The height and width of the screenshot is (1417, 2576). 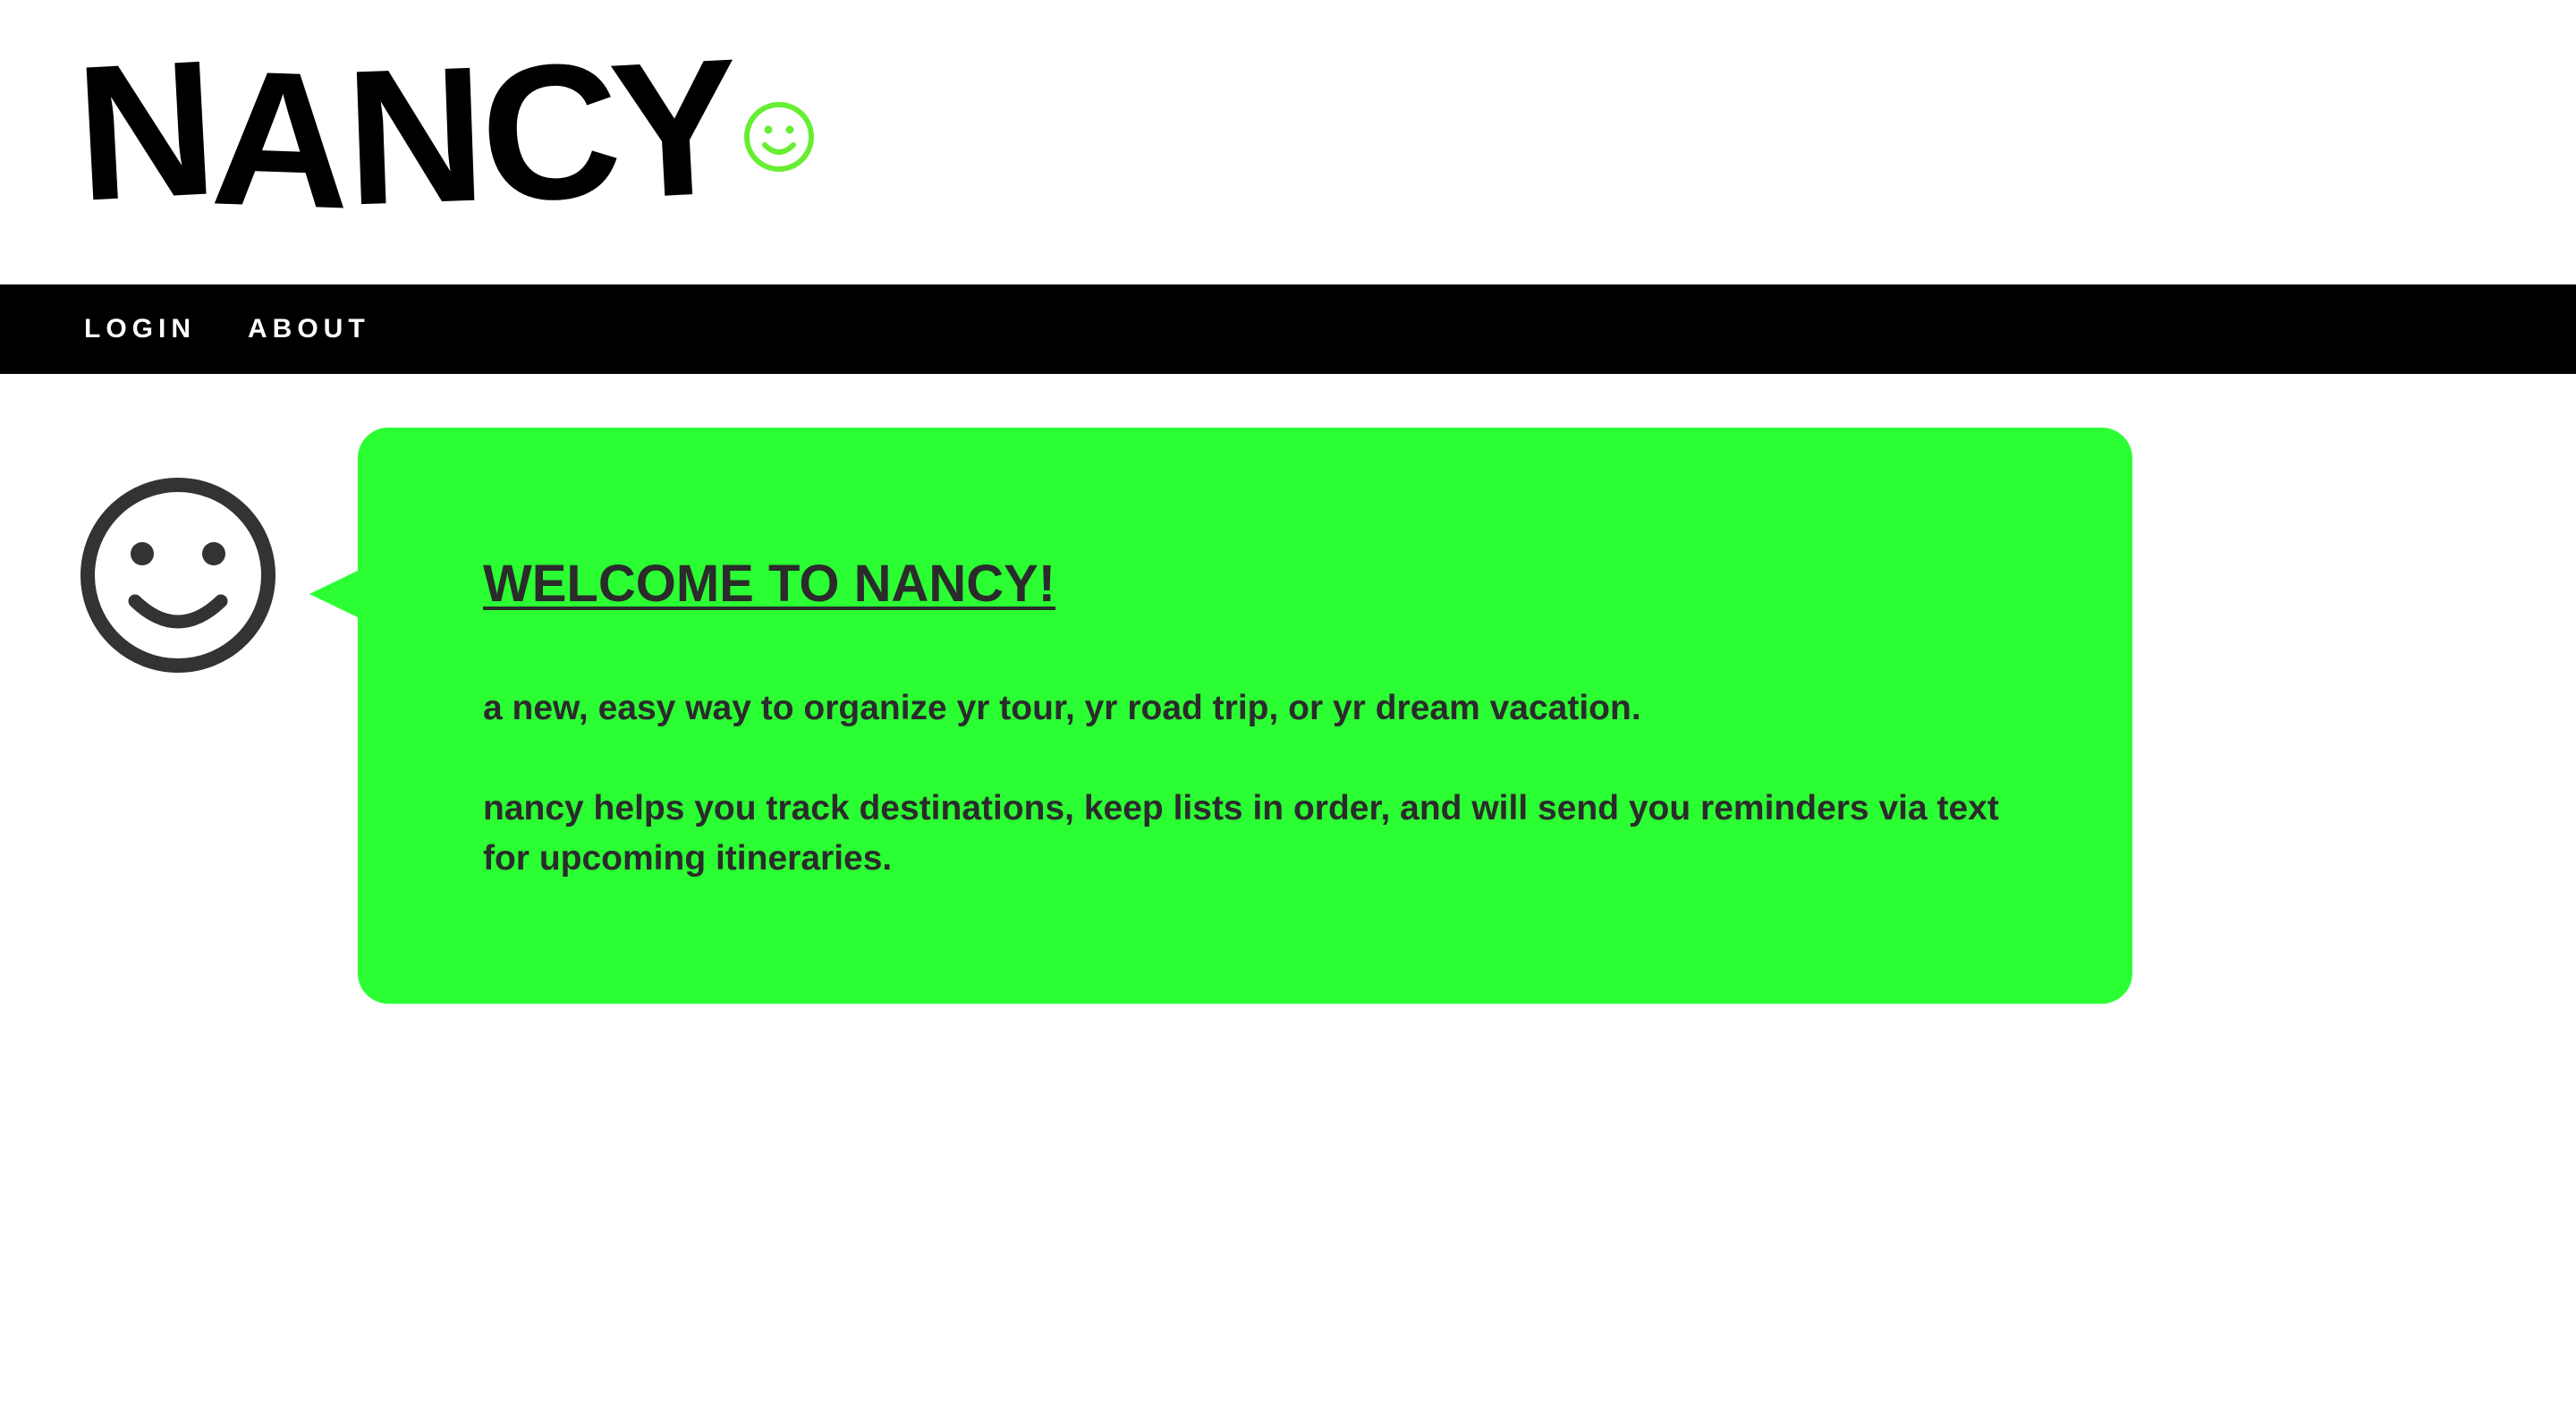 I want to click on logo-letter-c: C, so click(x=550, y=132).